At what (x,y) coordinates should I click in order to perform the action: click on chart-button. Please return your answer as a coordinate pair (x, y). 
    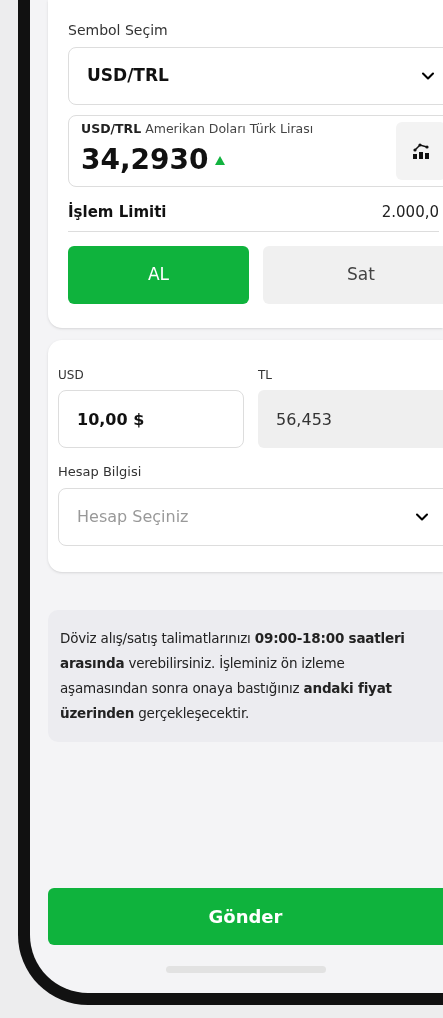
    Looking at the image, I should click on (419, 150).